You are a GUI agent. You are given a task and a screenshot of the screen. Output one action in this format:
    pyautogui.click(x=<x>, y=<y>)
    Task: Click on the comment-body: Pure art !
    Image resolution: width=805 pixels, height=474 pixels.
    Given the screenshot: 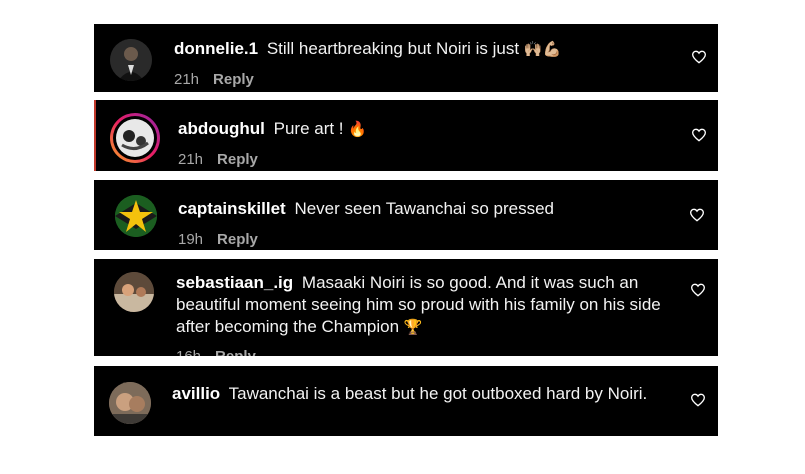 What is the action you would take?
    pyautogui.click(x=308, y=128)
    